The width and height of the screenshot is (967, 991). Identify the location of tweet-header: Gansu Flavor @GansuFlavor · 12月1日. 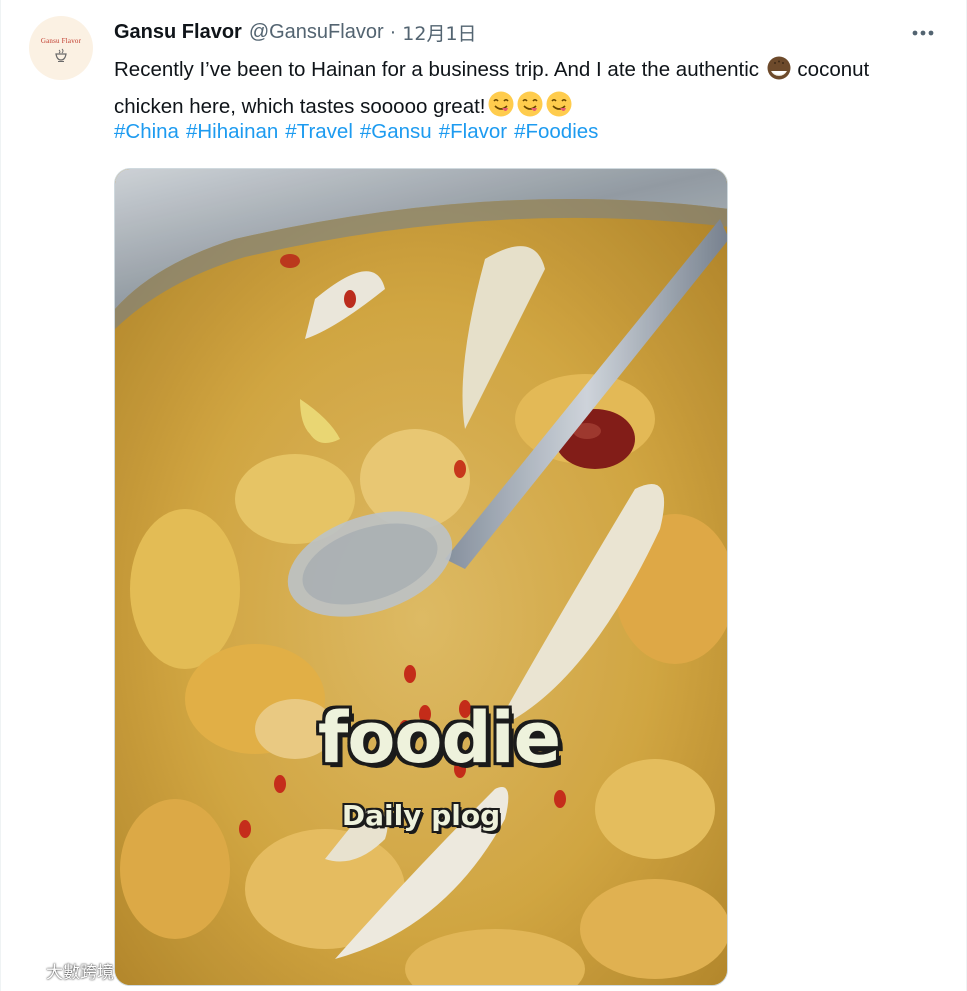
(295, 32).